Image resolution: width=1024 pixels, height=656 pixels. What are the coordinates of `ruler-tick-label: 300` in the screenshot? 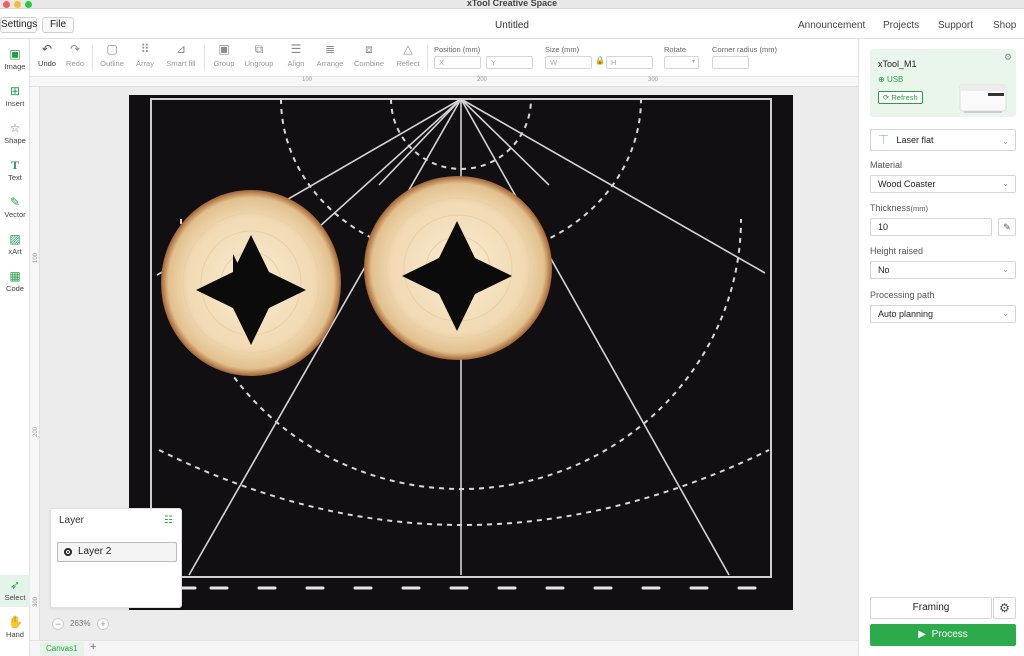 It's located at (653, 80).